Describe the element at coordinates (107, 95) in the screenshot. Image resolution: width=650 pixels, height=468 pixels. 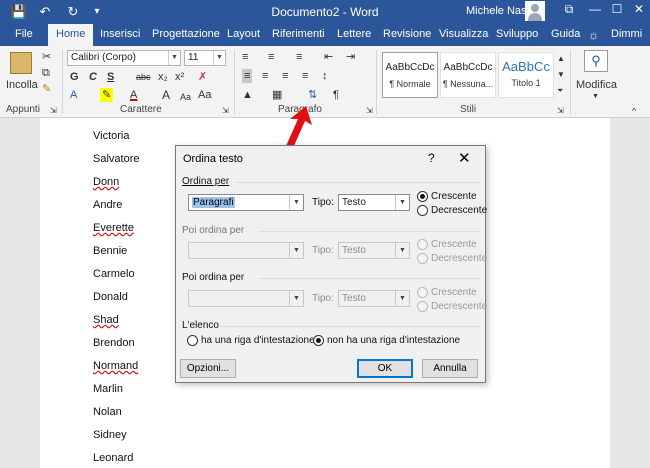
I see `highlight-color-icon: ✎` at that location.